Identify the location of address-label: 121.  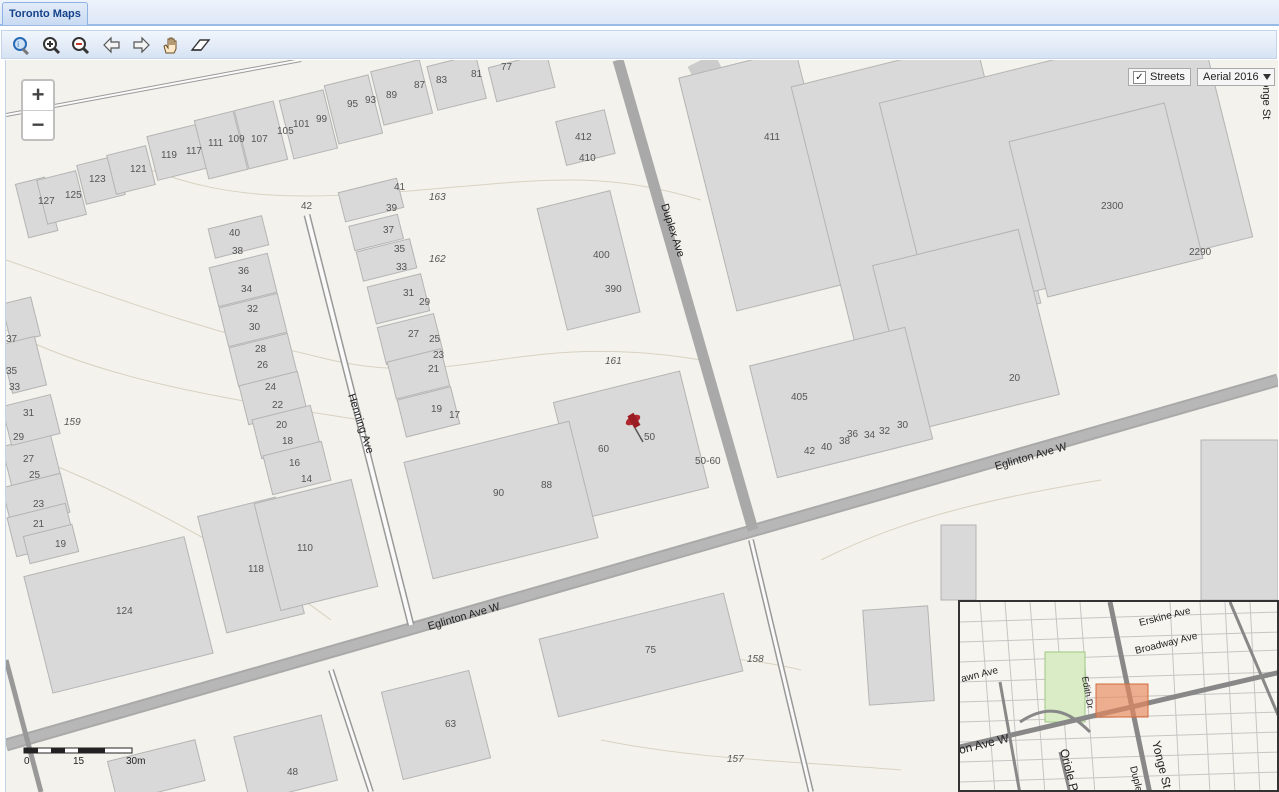
(138, 169).